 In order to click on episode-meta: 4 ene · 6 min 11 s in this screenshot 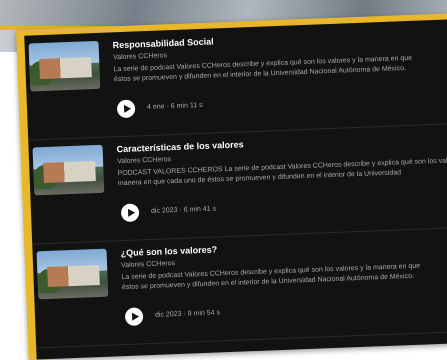, I will do `click(175, 106)`.